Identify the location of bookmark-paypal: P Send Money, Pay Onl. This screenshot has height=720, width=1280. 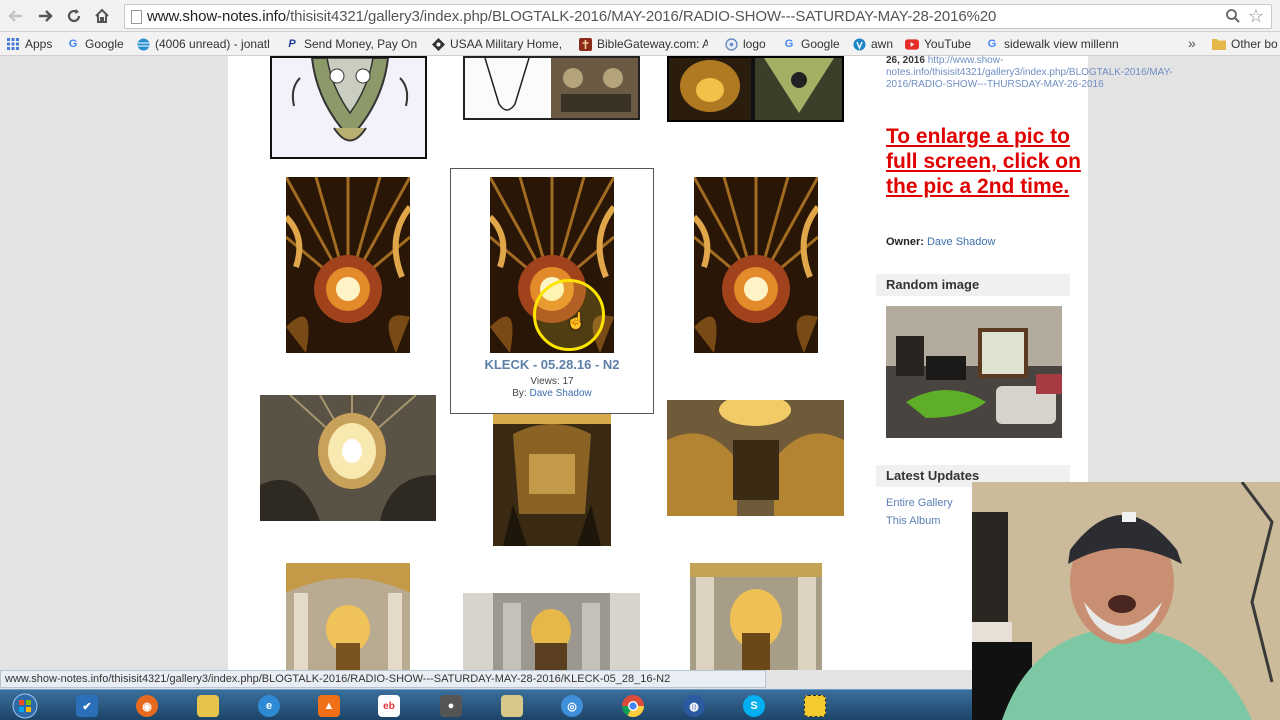
(351, 44).